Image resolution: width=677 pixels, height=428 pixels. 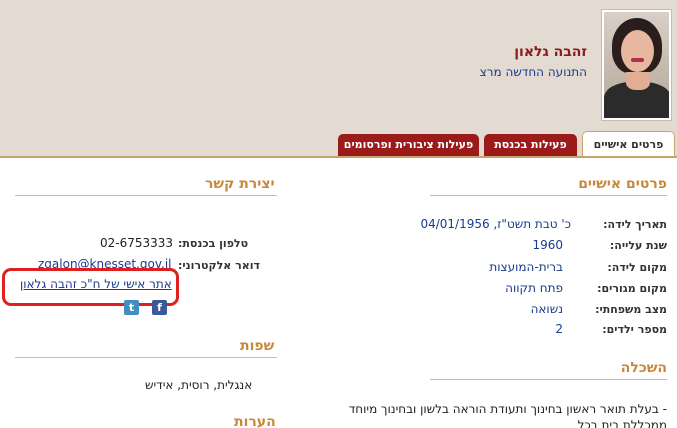 What do you see at coordinates (559, 329) in the screenshot?
I see `children-value: 2` at bounding box center [559, 329].